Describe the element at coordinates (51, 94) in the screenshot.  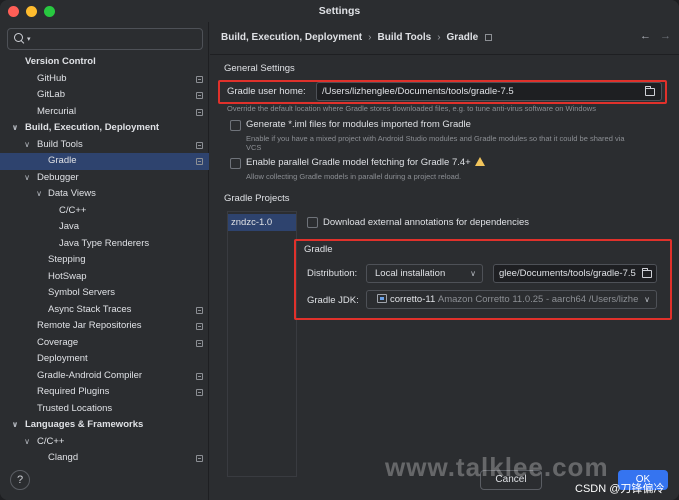
I see `sidebar-item-label: GitLab` at that location.